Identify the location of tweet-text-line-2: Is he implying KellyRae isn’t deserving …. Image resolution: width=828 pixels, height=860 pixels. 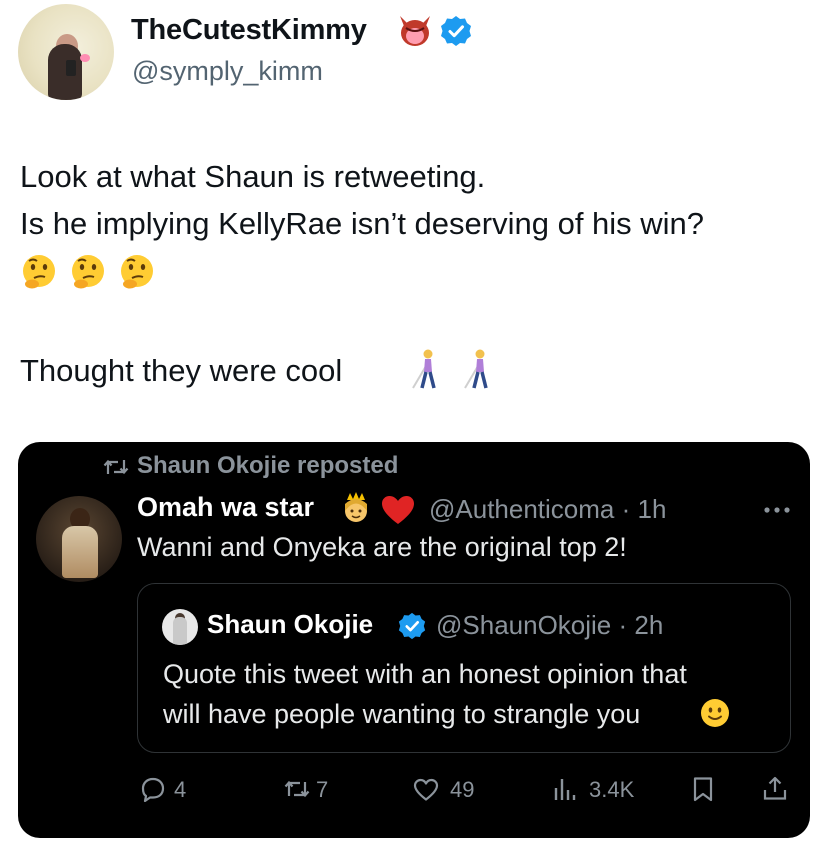
(362, 223).